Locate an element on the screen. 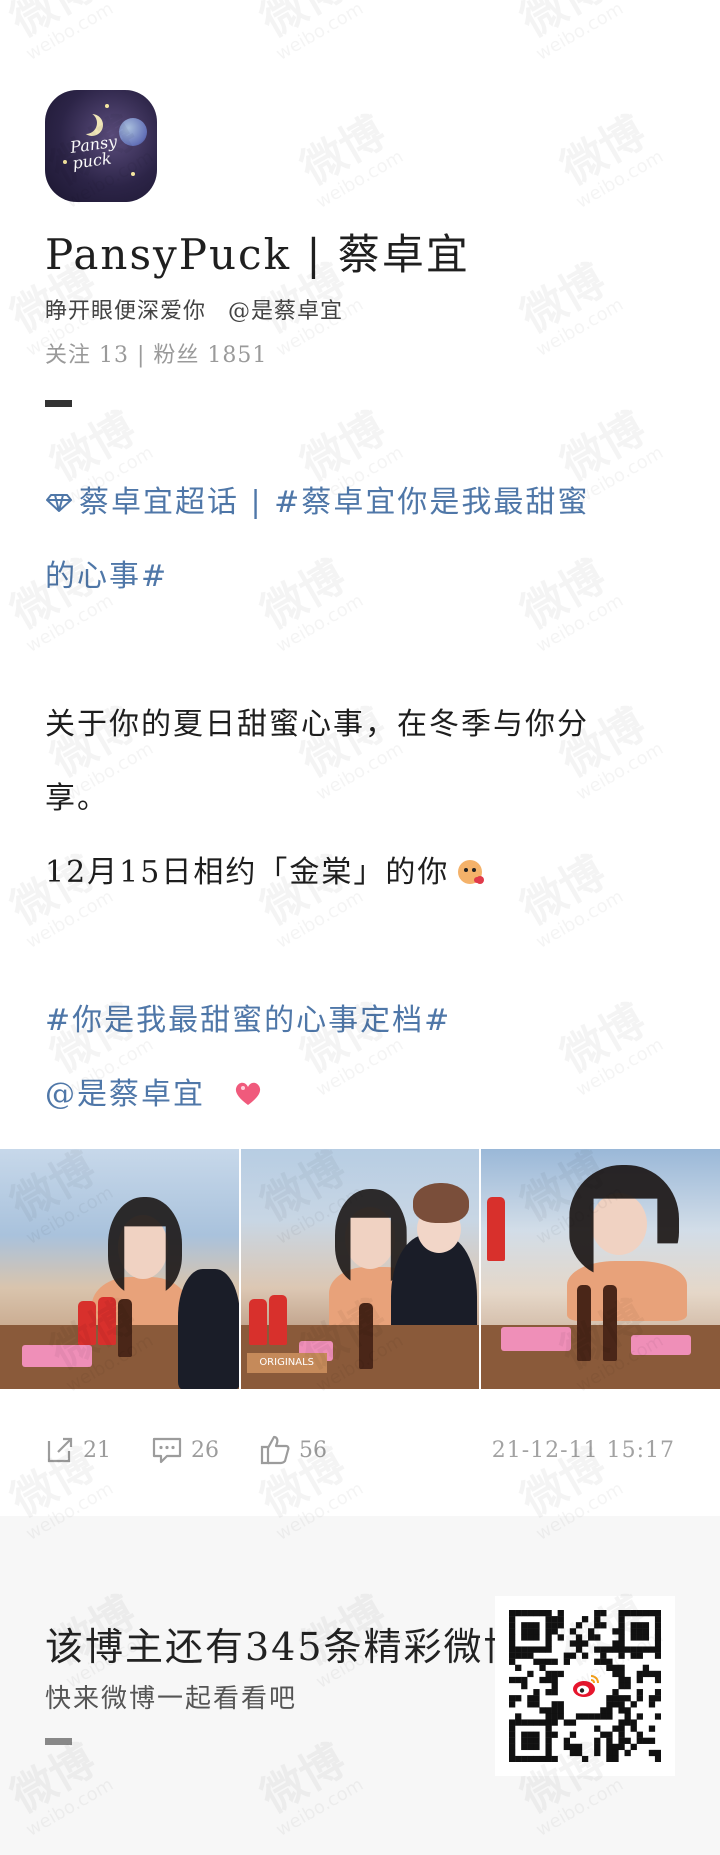 This screenshot has height=1855, width=720. profile-name: PansyPuck | 蔡卓宜 is located at coordinates (257, 254).